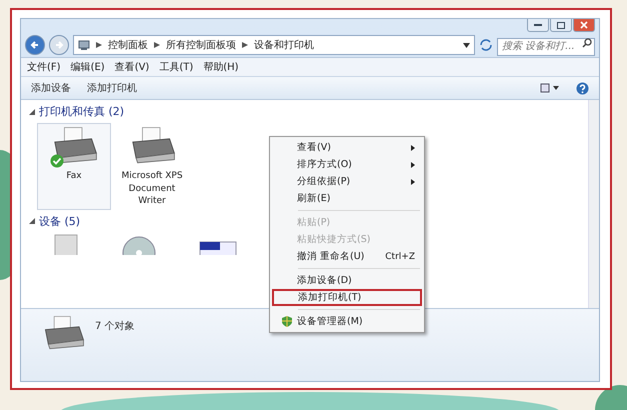  What do you see at coordinates (44, 67) in the screenshot?
I see `menu-item: 文件(F)` at bounding box center [44, 67].